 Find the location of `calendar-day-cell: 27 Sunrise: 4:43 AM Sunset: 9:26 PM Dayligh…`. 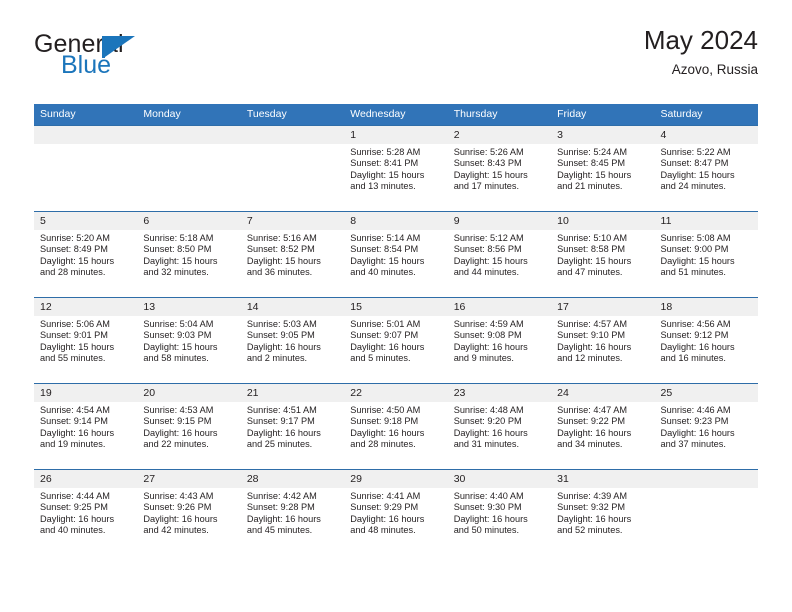

calendar-day-cell: 27 Sunrise: 4:43 AM Sunset: 9:26 PM Dayligh… is located at coordinates (189, 512).